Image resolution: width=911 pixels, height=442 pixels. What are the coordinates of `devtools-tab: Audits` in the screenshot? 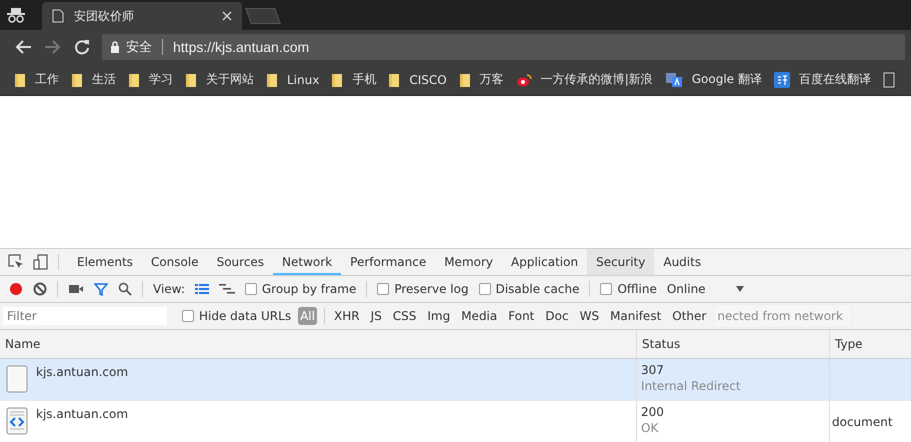 It's located at (682, 262).